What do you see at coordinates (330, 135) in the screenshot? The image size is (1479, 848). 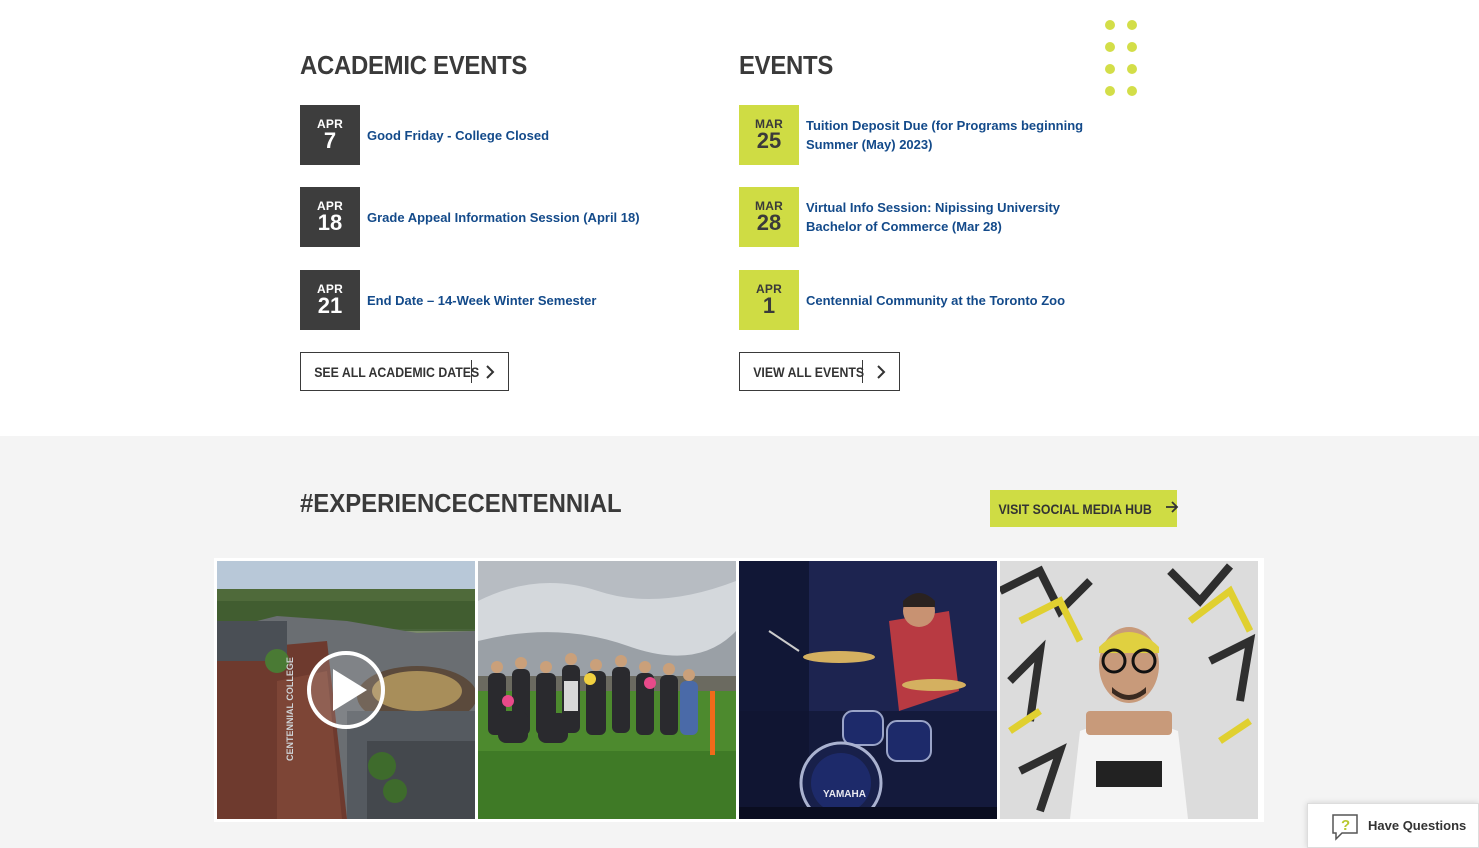 I see `event-date-badge: APR 7` at bounding box center [330, 135].